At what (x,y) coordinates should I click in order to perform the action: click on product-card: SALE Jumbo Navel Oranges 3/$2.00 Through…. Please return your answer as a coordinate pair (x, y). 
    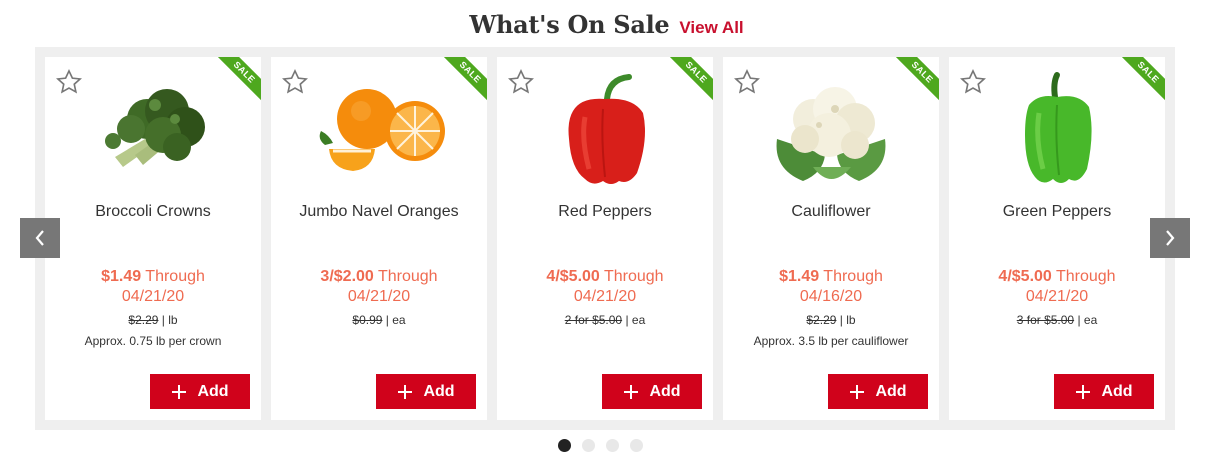
    Looking at the image, I should click on (379, 238).